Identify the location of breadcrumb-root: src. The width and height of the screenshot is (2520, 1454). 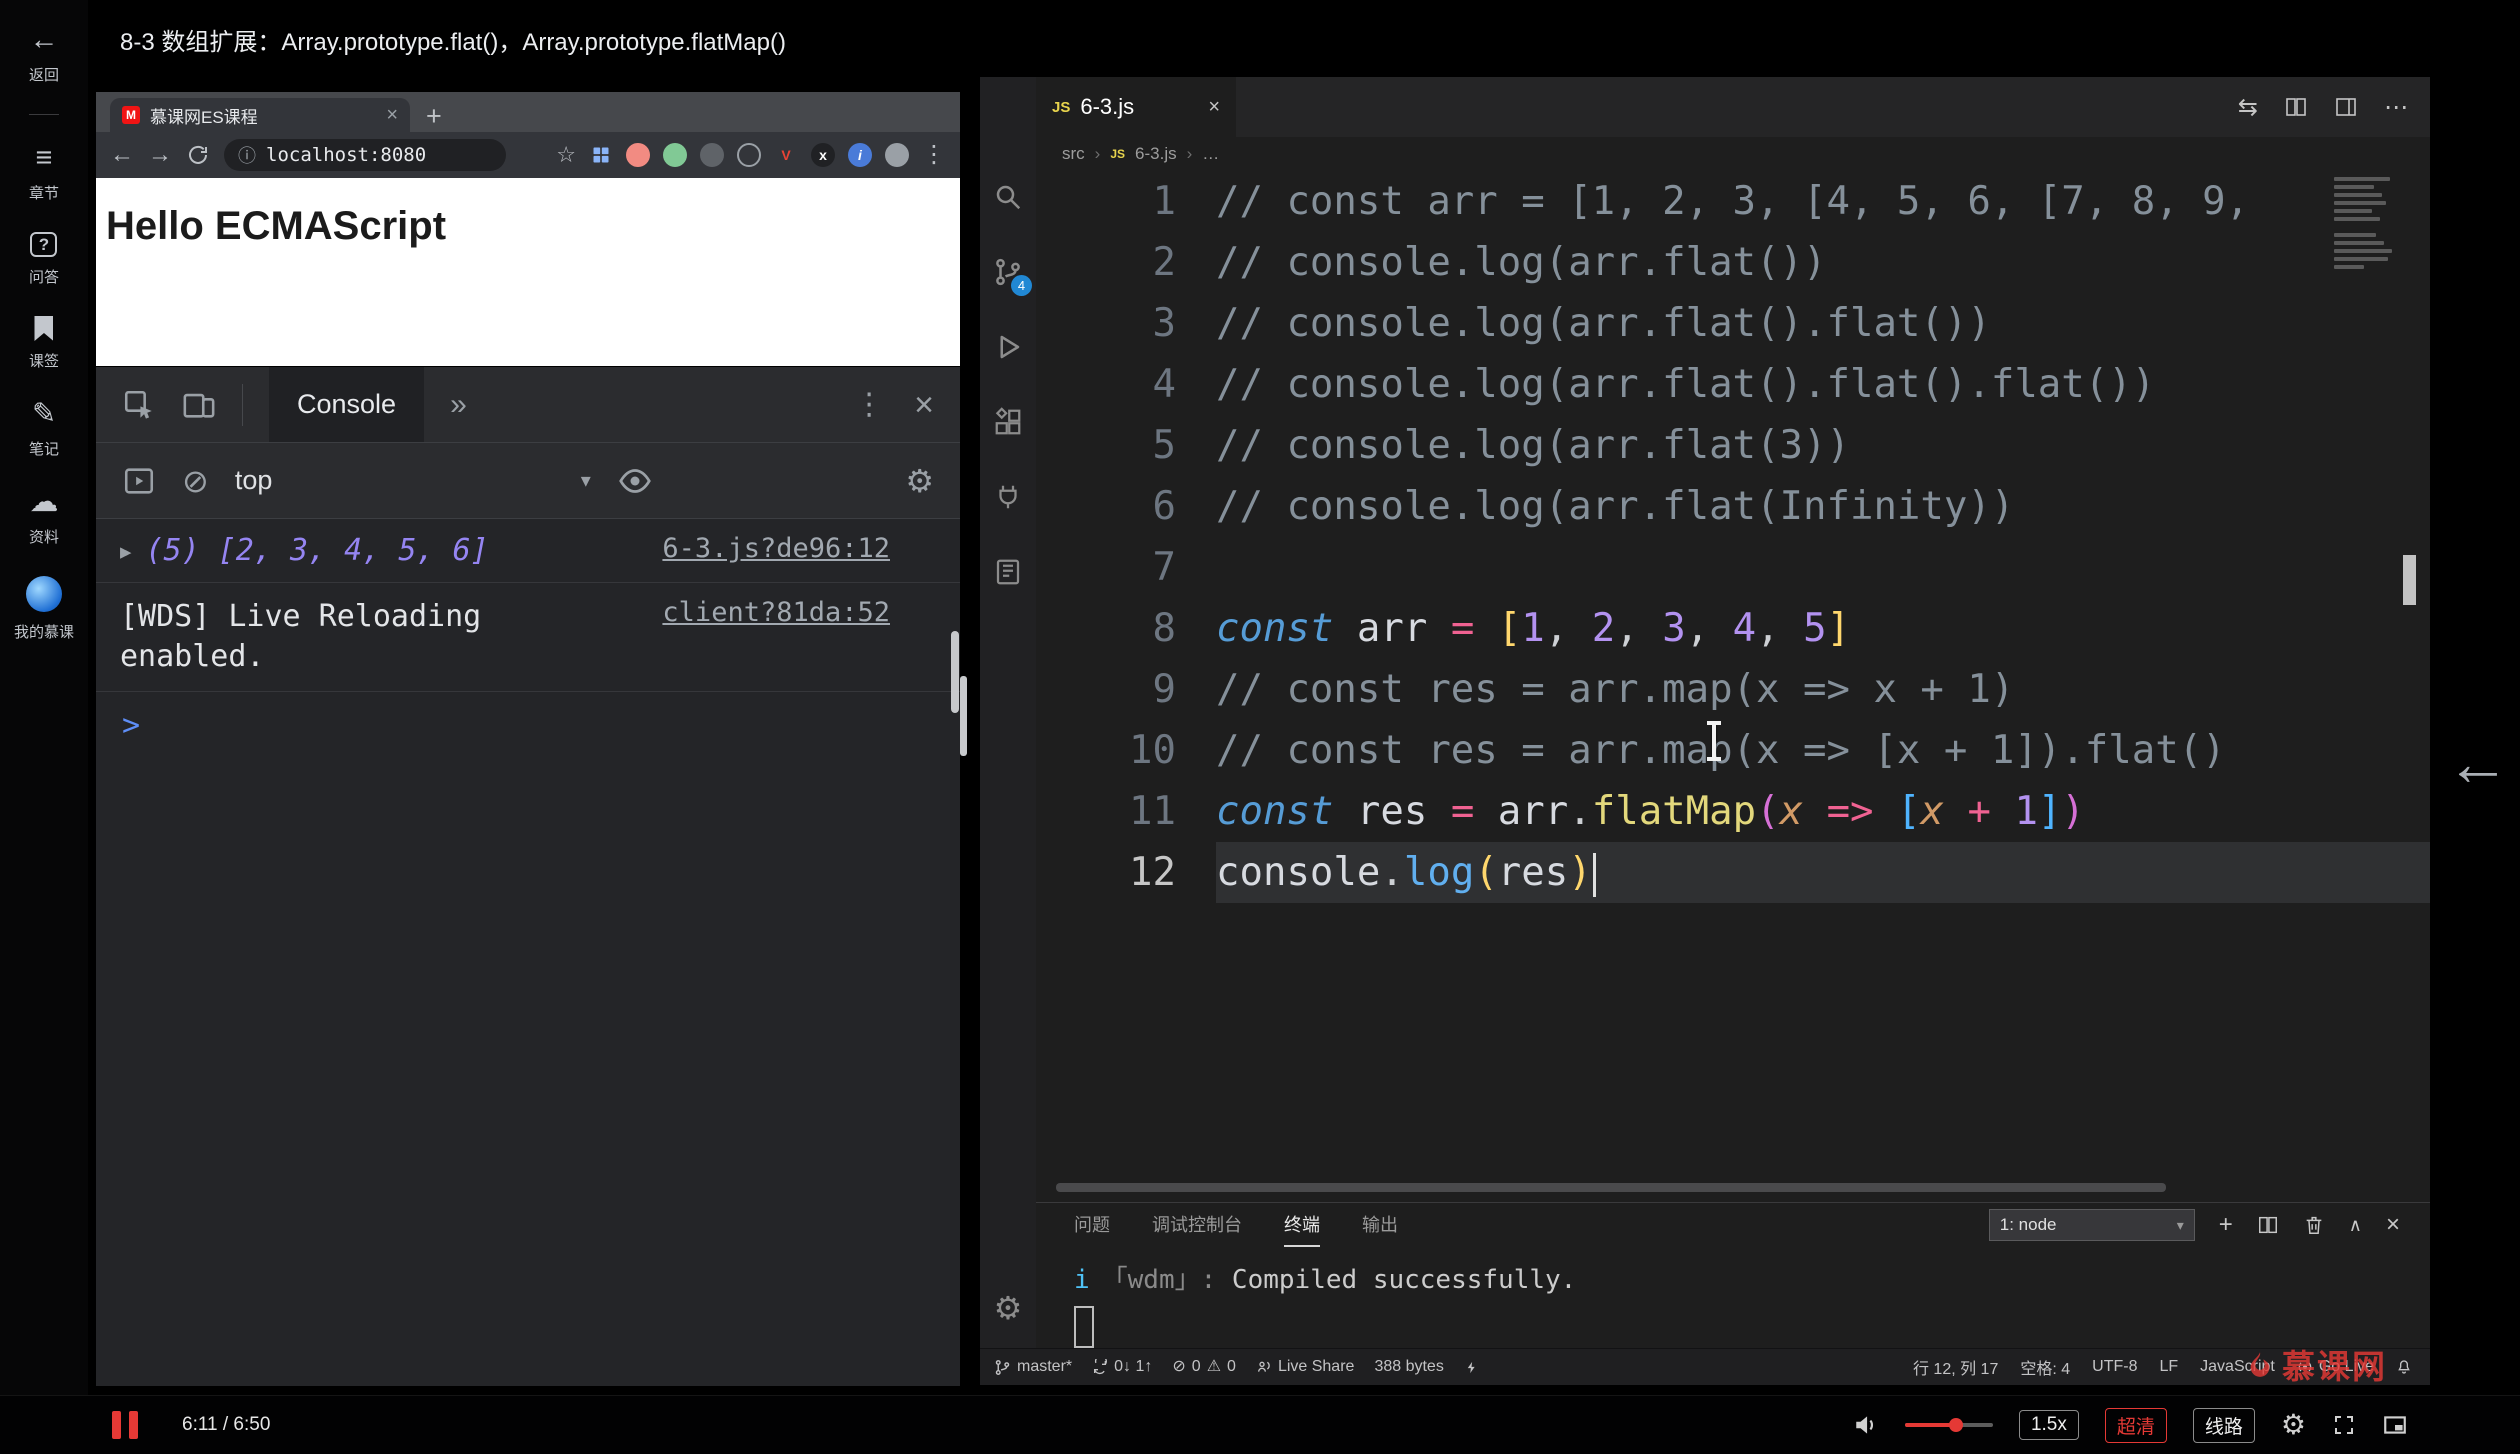
(1073, 154).